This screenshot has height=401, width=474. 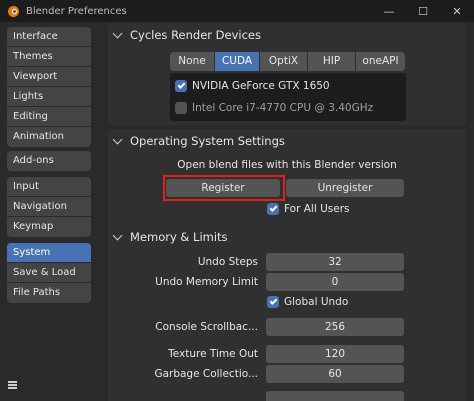 What do you see at coordinates (49, 57) in the screenshot?
I see `sidebar-item-themes: Themes` at bounding box center [49, 57].